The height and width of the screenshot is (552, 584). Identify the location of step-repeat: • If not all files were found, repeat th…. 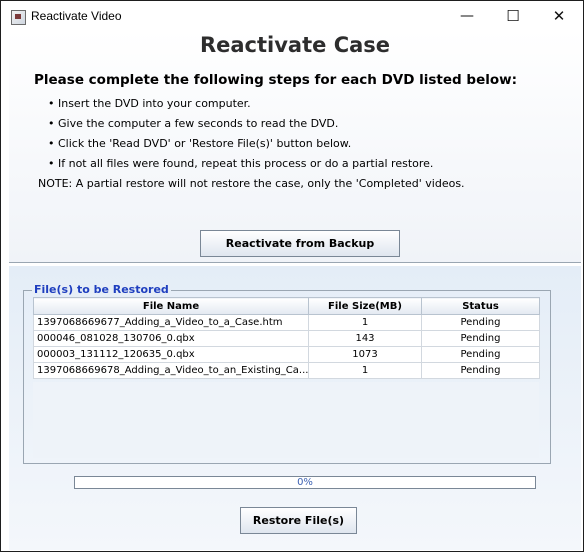
(241, 163).